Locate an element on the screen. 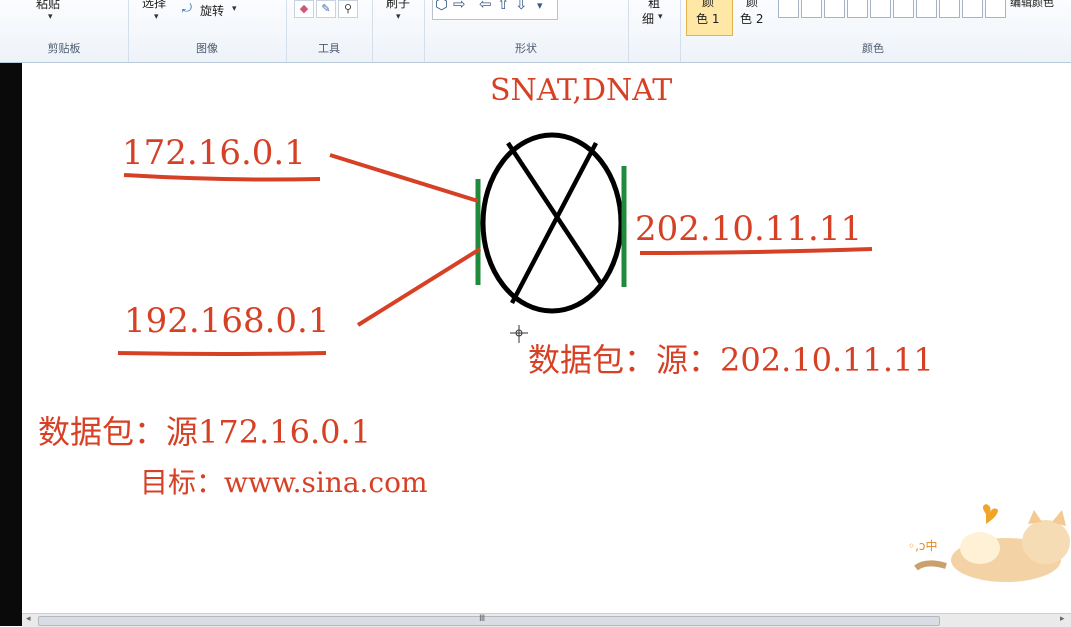 Image resolution: width=1071 pixels, height=627 pixels. ip-label-172: 172.16.0.1 is located at coordinates (214, 153).